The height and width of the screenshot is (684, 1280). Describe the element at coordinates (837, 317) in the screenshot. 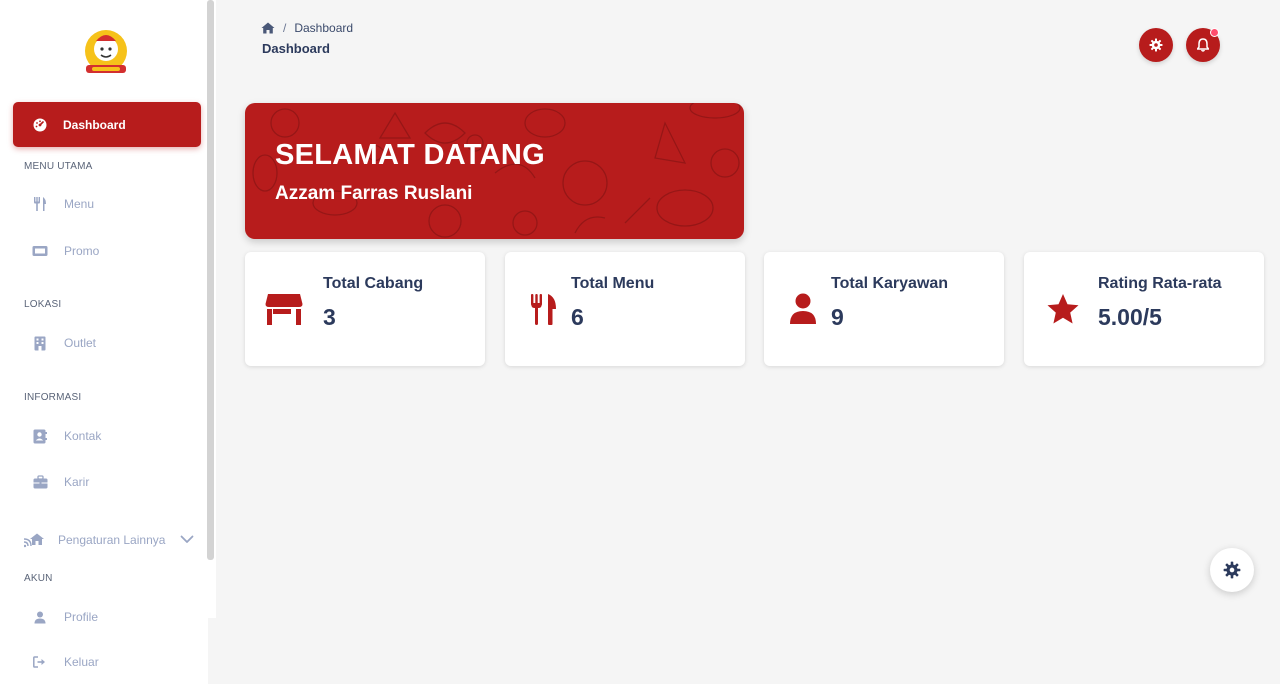

I see `stat-value: 9` at that location.